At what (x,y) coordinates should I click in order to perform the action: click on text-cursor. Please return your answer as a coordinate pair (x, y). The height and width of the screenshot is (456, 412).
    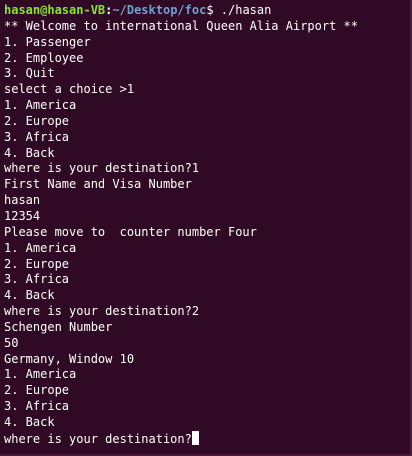
    Looking at the image, I should click on (195, 437).